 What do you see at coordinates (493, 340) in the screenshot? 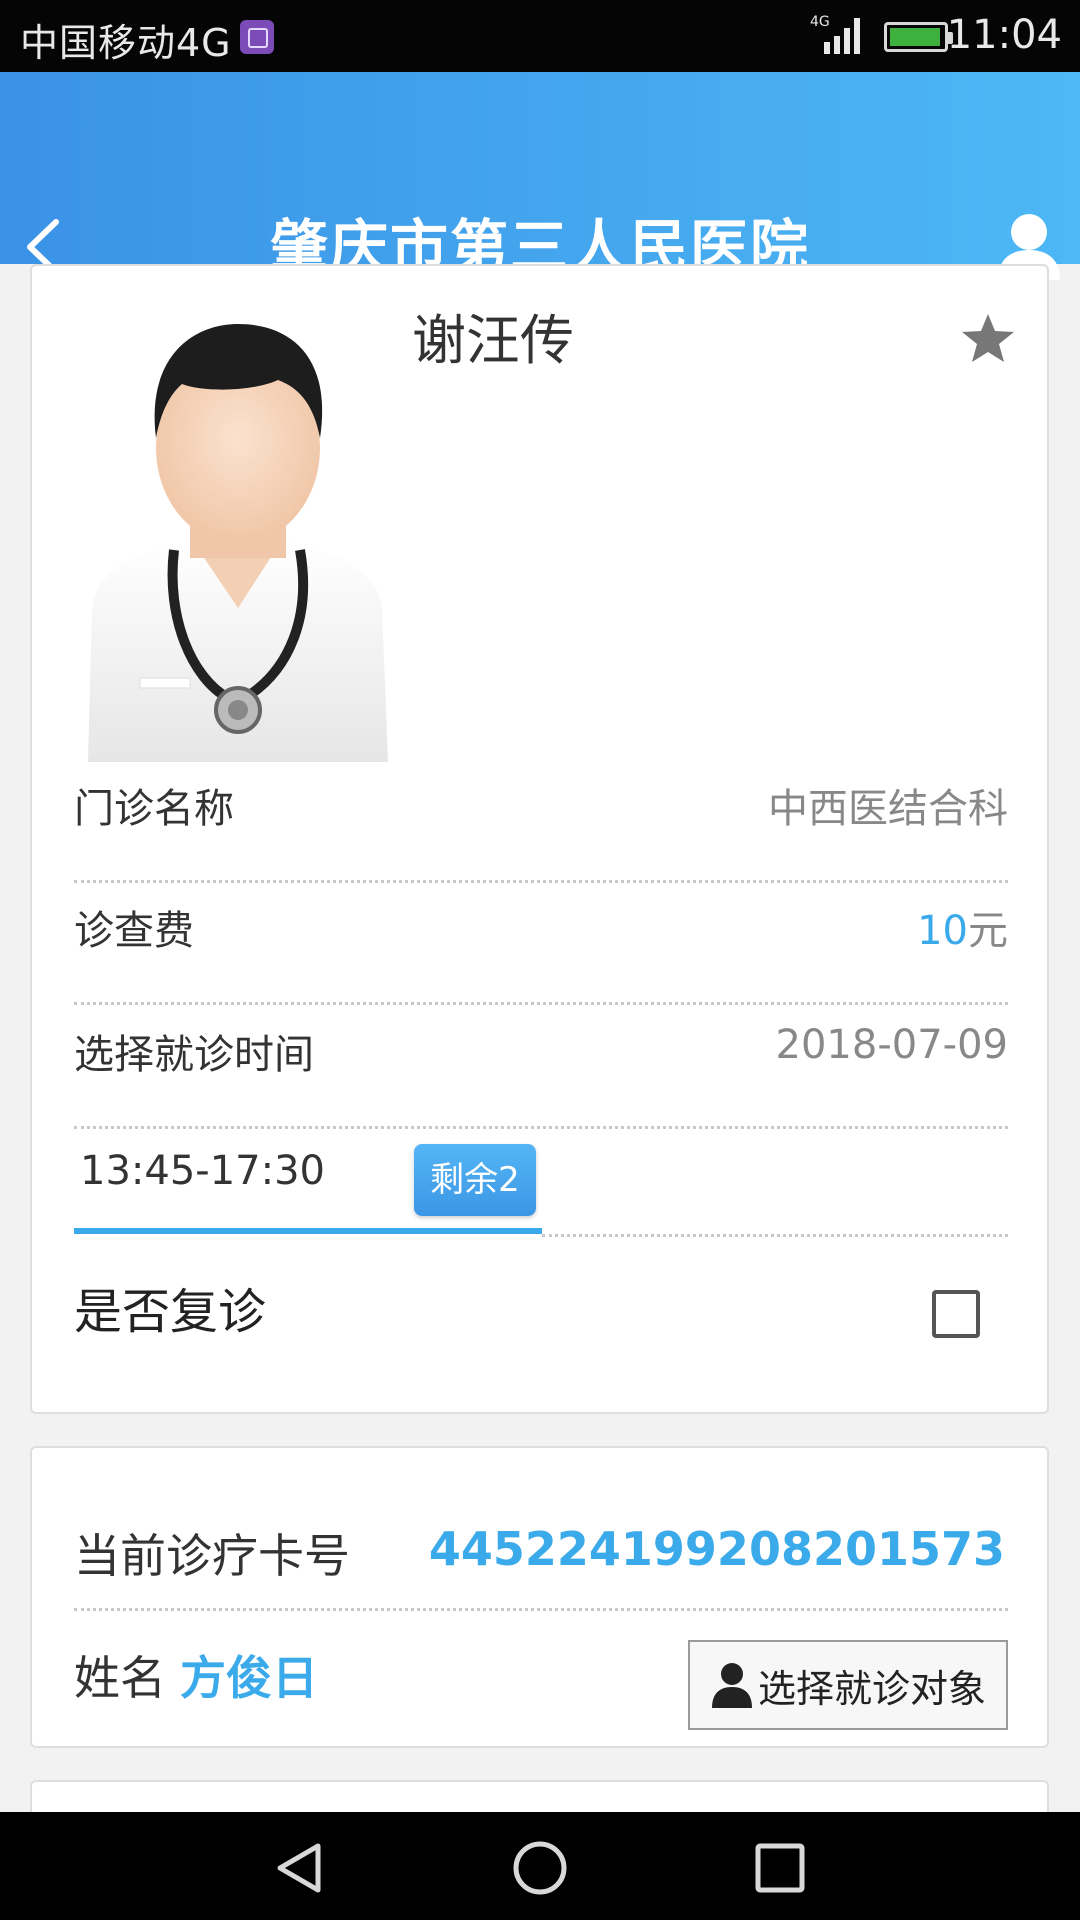
I see `doctor-name: 谢汪传` at bounding box center [493, 340].